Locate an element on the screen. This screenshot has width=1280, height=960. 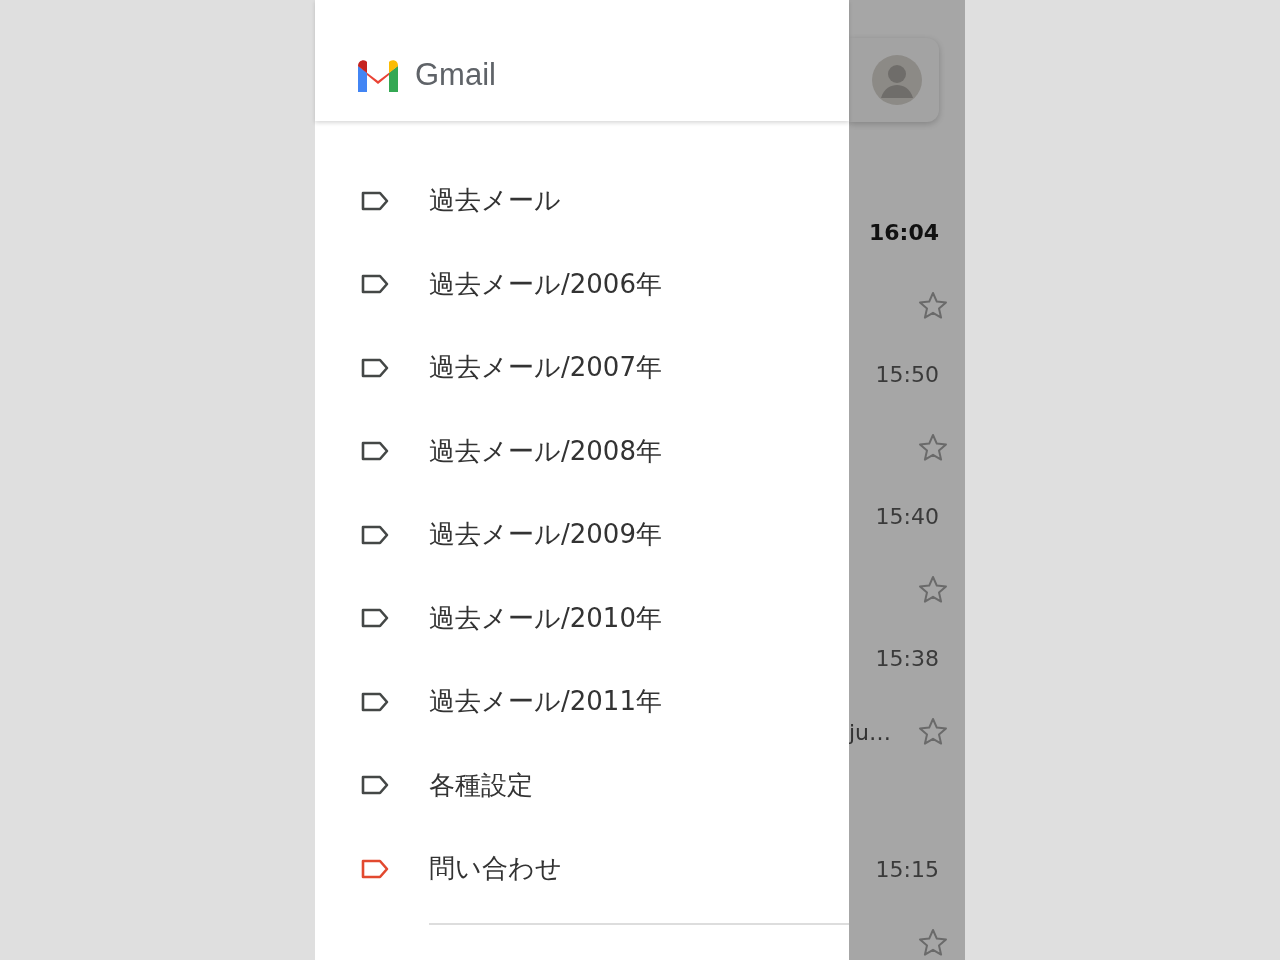
label-item: 過去メール/2006年 is located at coordinates (582, 284).